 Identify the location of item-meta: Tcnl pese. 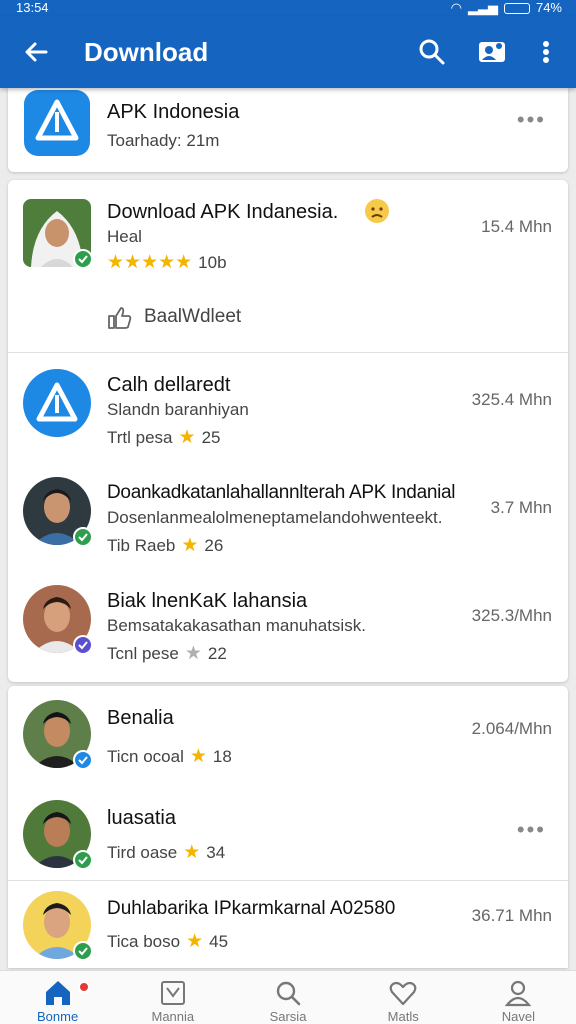
(143, 653).